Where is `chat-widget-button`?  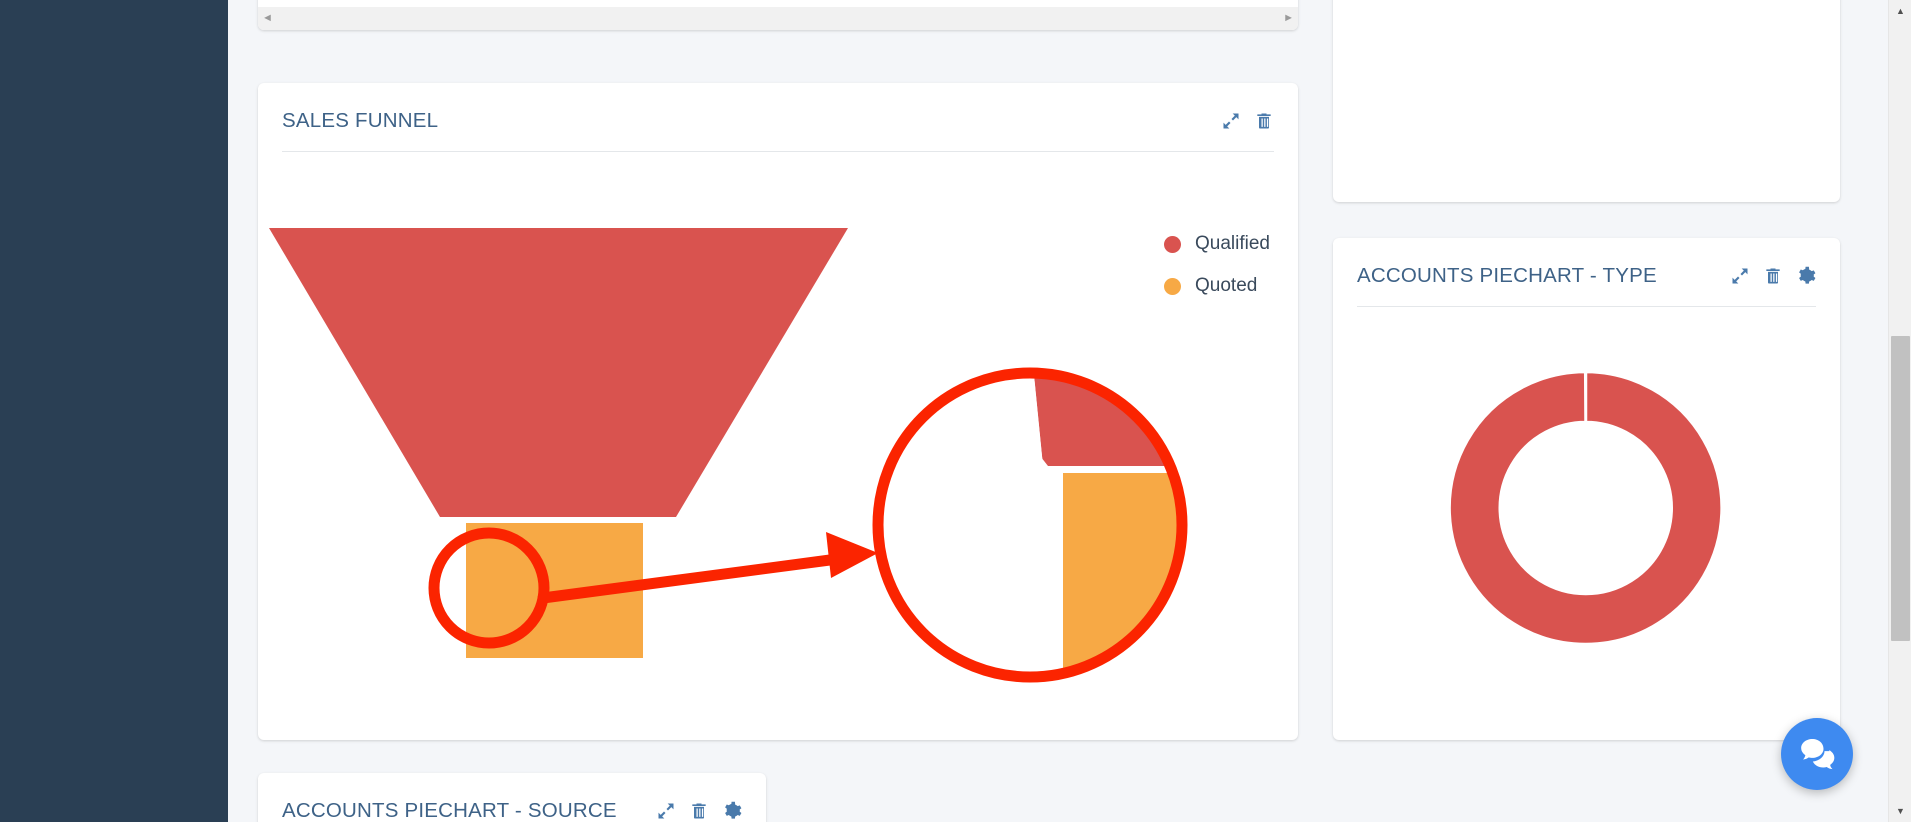
chat-widget-button is located at coordinates (1817, 754).